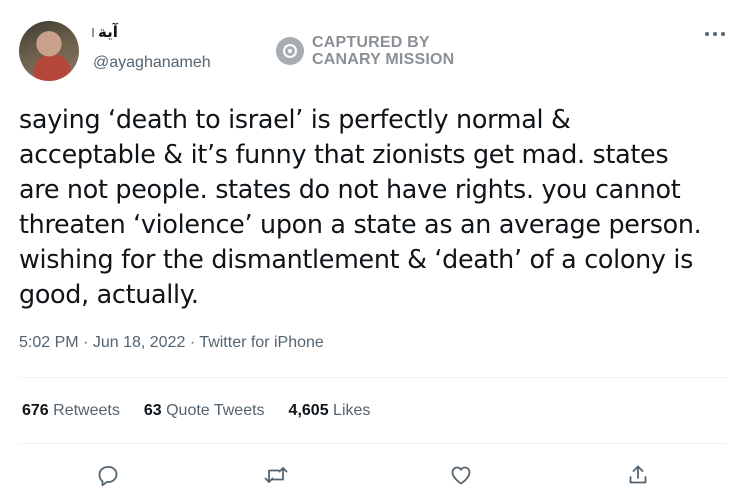 The image size is (741, 504). I want to click on watermark-text: CAPTURED BY CANARY MISSION, so click(383, 51).